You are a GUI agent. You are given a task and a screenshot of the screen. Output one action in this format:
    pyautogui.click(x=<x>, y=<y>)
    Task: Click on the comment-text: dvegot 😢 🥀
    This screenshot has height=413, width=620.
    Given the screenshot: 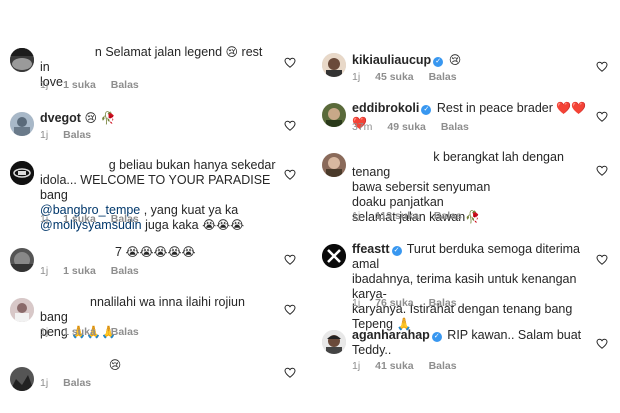 What is the action you would take?
    pyautogui.click(x=78, y=118)
    